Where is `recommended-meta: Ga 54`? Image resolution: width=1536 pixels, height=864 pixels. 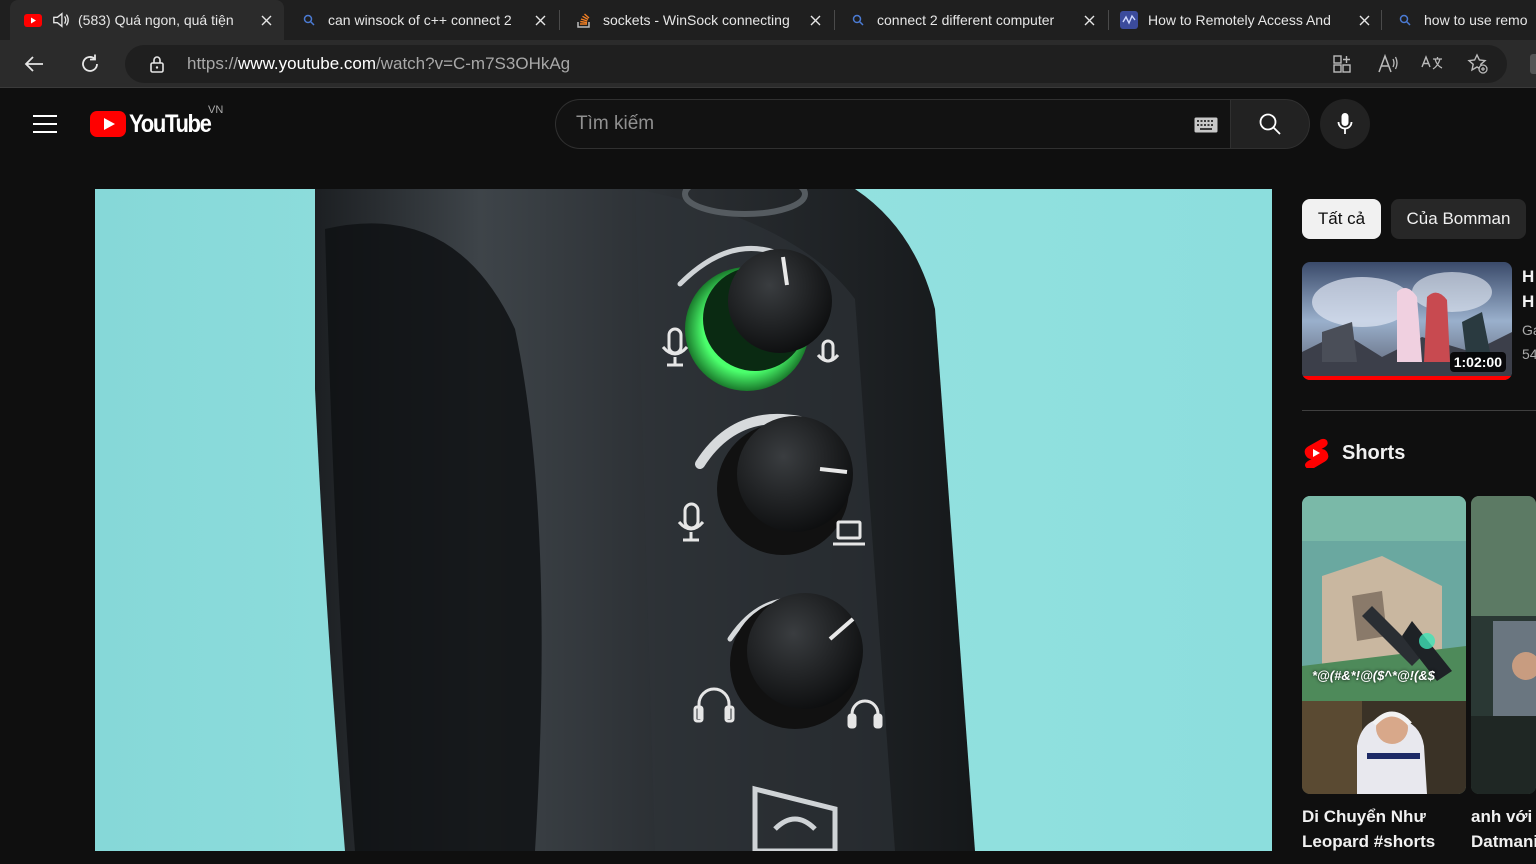 recommended-meta: Ga 54 is located at coordinates (1529, 342).